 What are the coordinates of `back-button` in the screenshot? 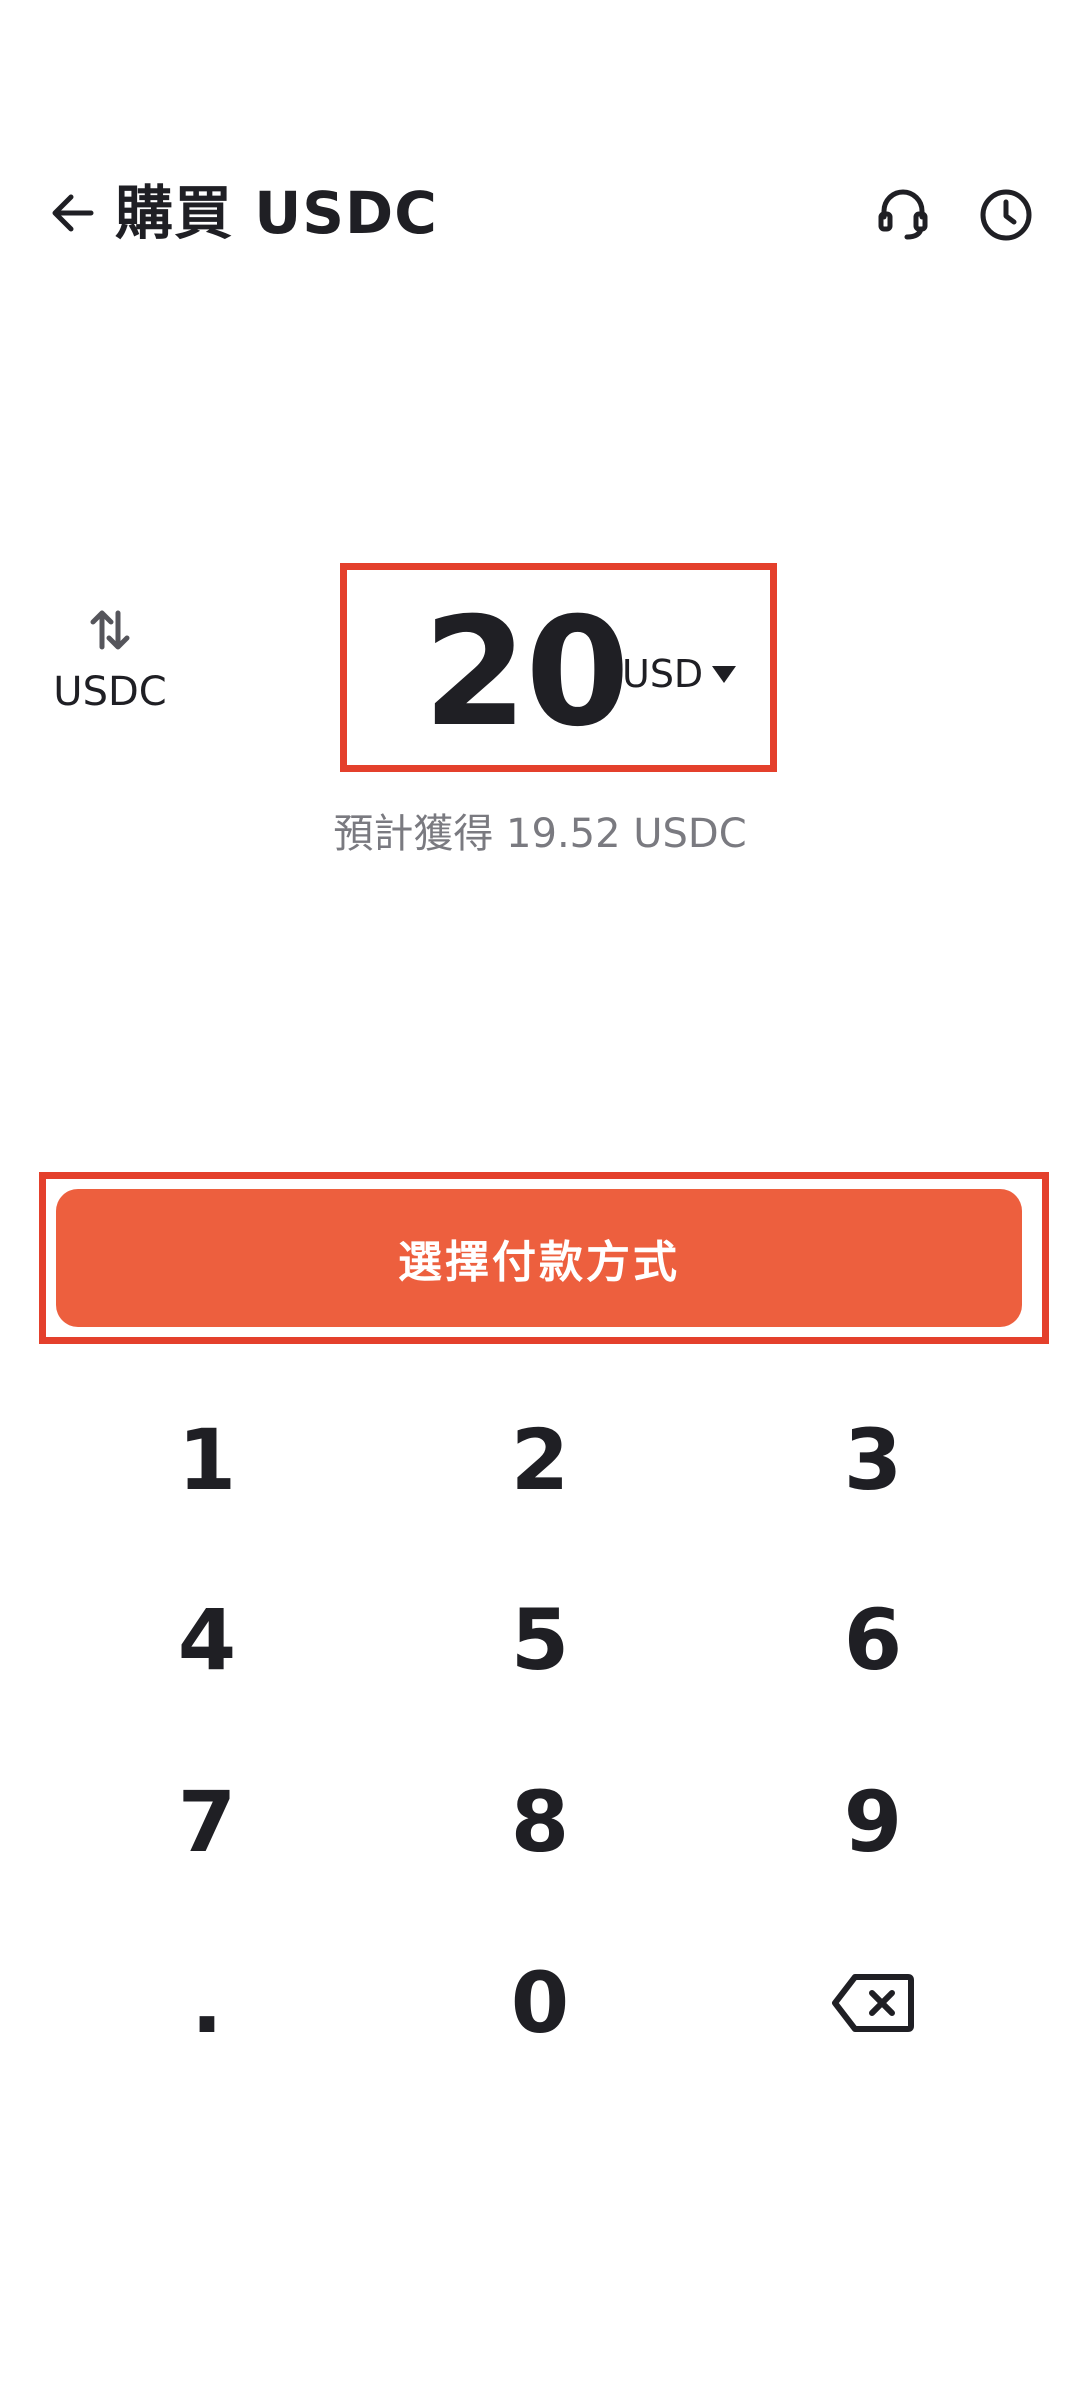 It's located at (72, 213).